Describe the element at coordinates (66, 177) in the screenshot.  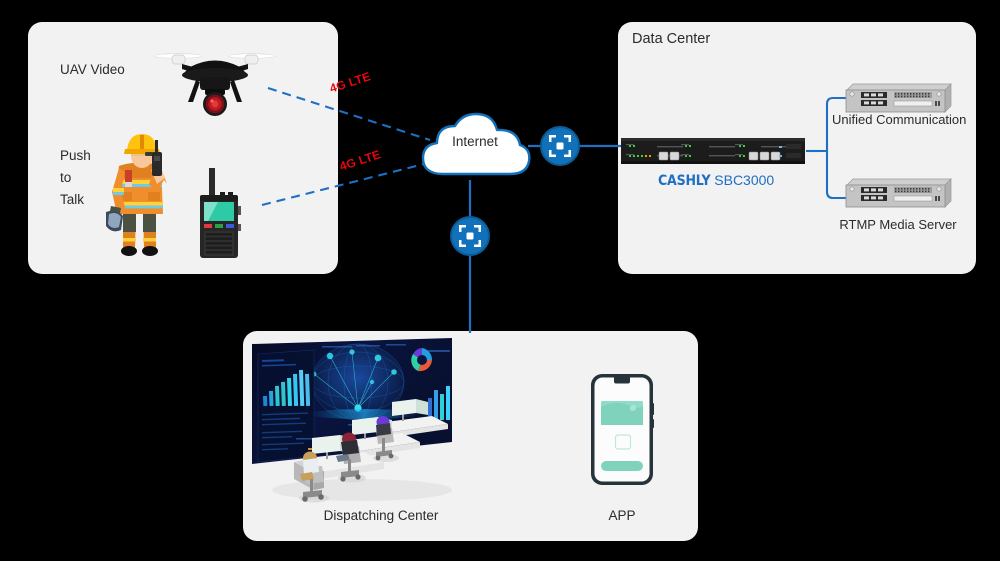
I see `push-to-talk-label-line2: to` at that location.